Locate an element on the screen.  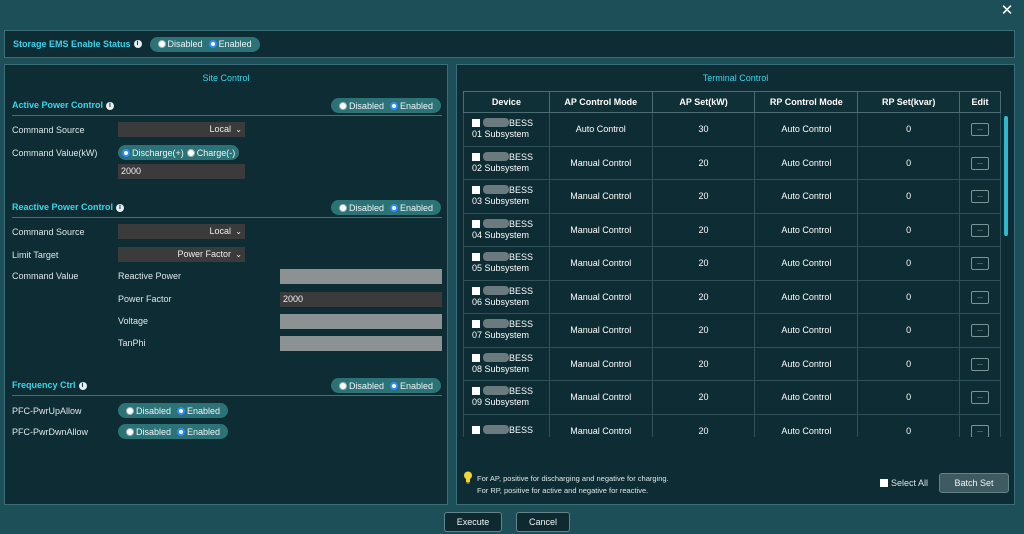
active-command-value-input: 2000 is located at coordinates (181, 171).